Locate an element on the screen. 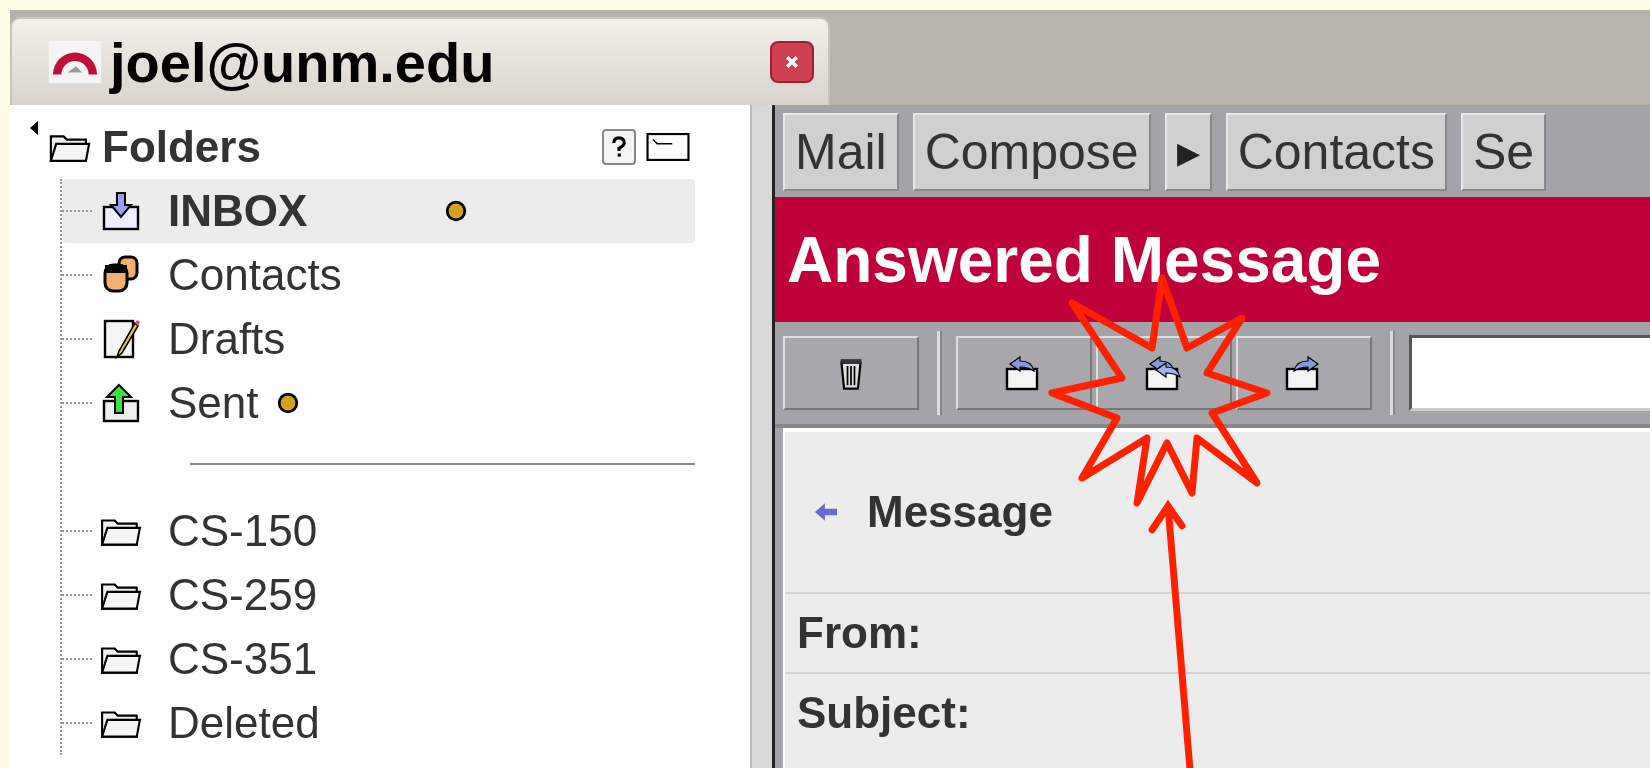 The width and height of the screenshot is (1650, 768). folder-item: Contacts is located at coordinates (378, 275).